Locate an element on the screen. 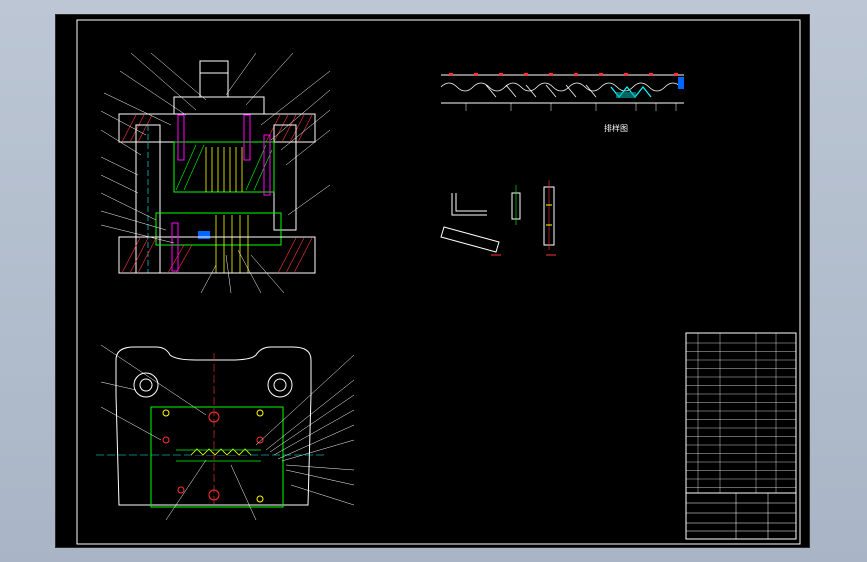 The image size is (867, 562). guide-bush-right is located at coordinates (280, 385).